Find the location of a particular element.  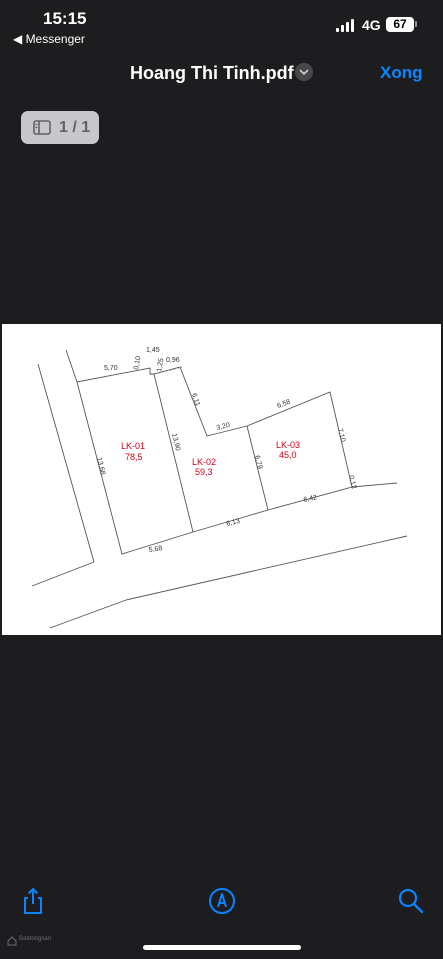

battery-tip is located at coordinates (416, 24).